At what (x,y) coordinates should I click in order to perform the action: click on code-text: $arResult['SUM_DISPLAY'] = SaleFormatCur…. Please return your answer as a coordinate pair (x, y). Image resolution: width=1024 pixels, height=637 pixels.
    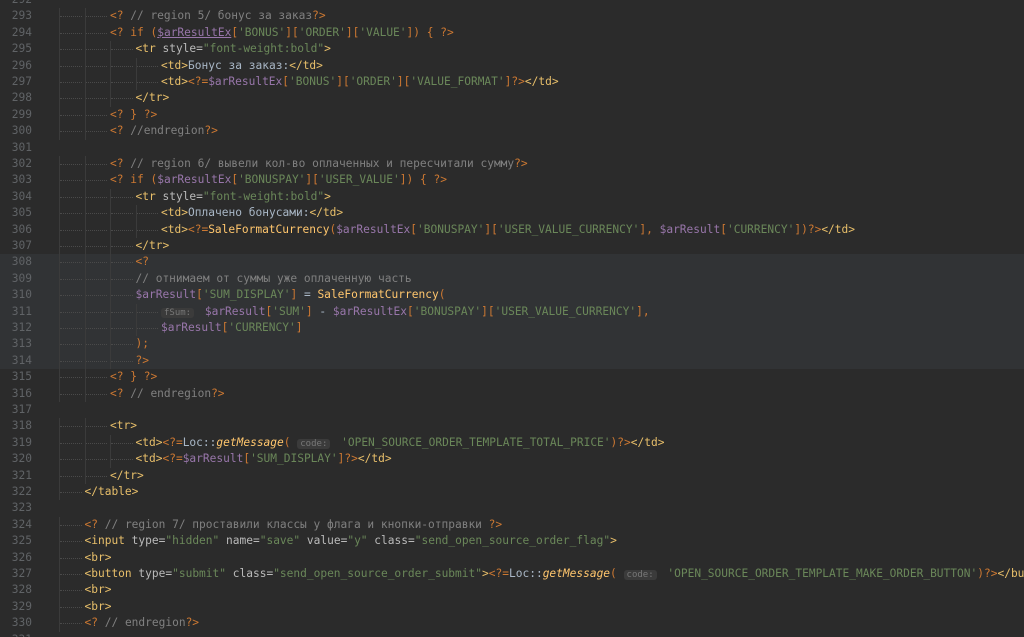
    Looking at the image, I should click on (290, 295).